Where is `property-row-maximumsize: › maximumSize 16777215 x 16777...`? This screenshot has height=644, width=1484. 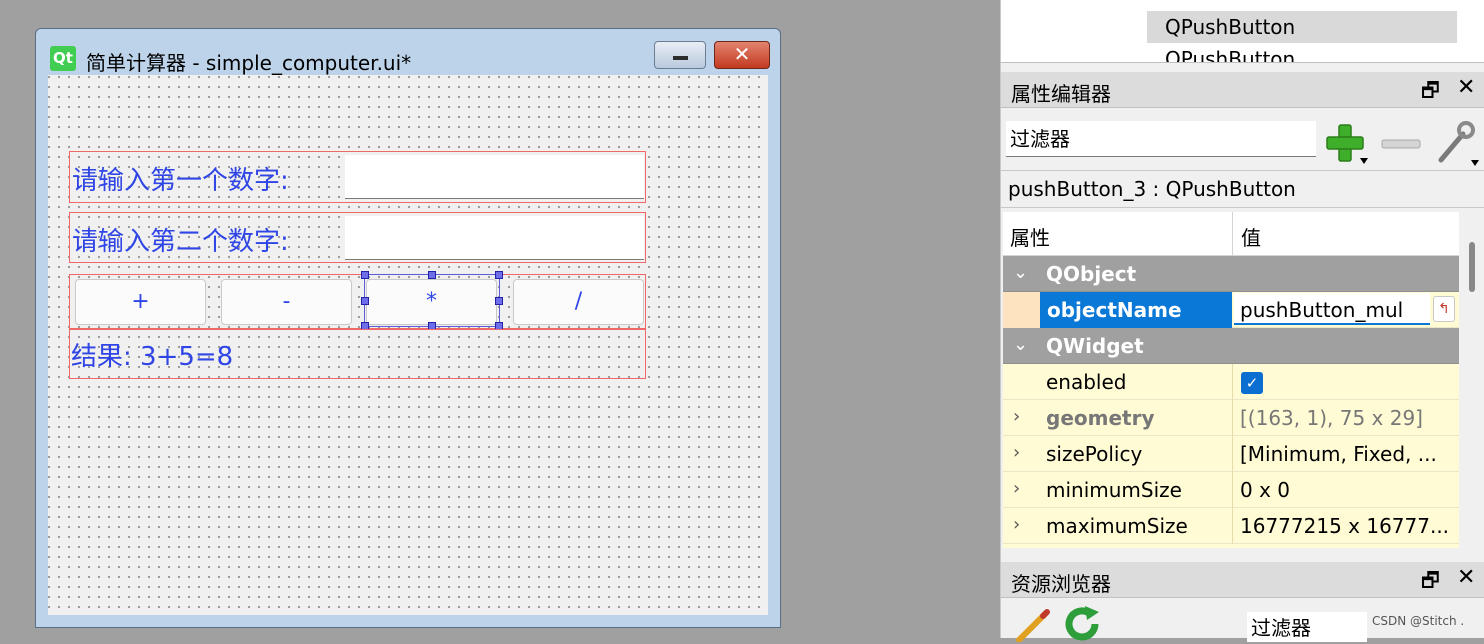
property-row-maximumsize: › maximumSize 16777215 x 16777... is located at coordinates (1231, 526).